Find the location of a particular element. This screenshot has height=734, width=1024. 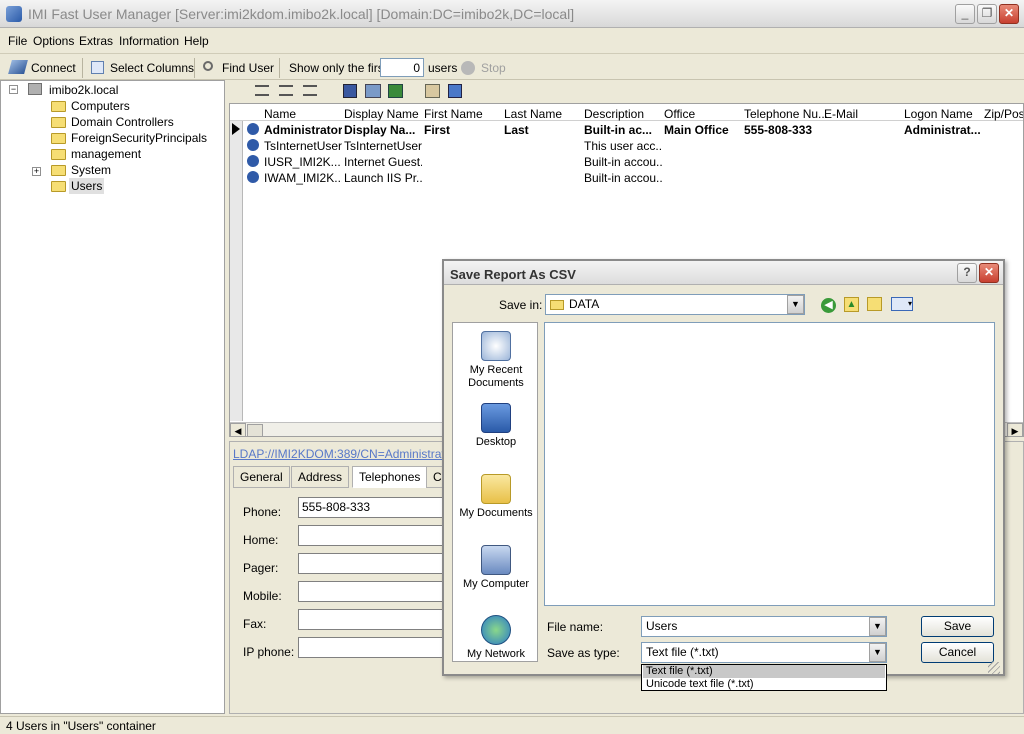

scroll-left-icon: ◀ is located at coordinates (238, 429).